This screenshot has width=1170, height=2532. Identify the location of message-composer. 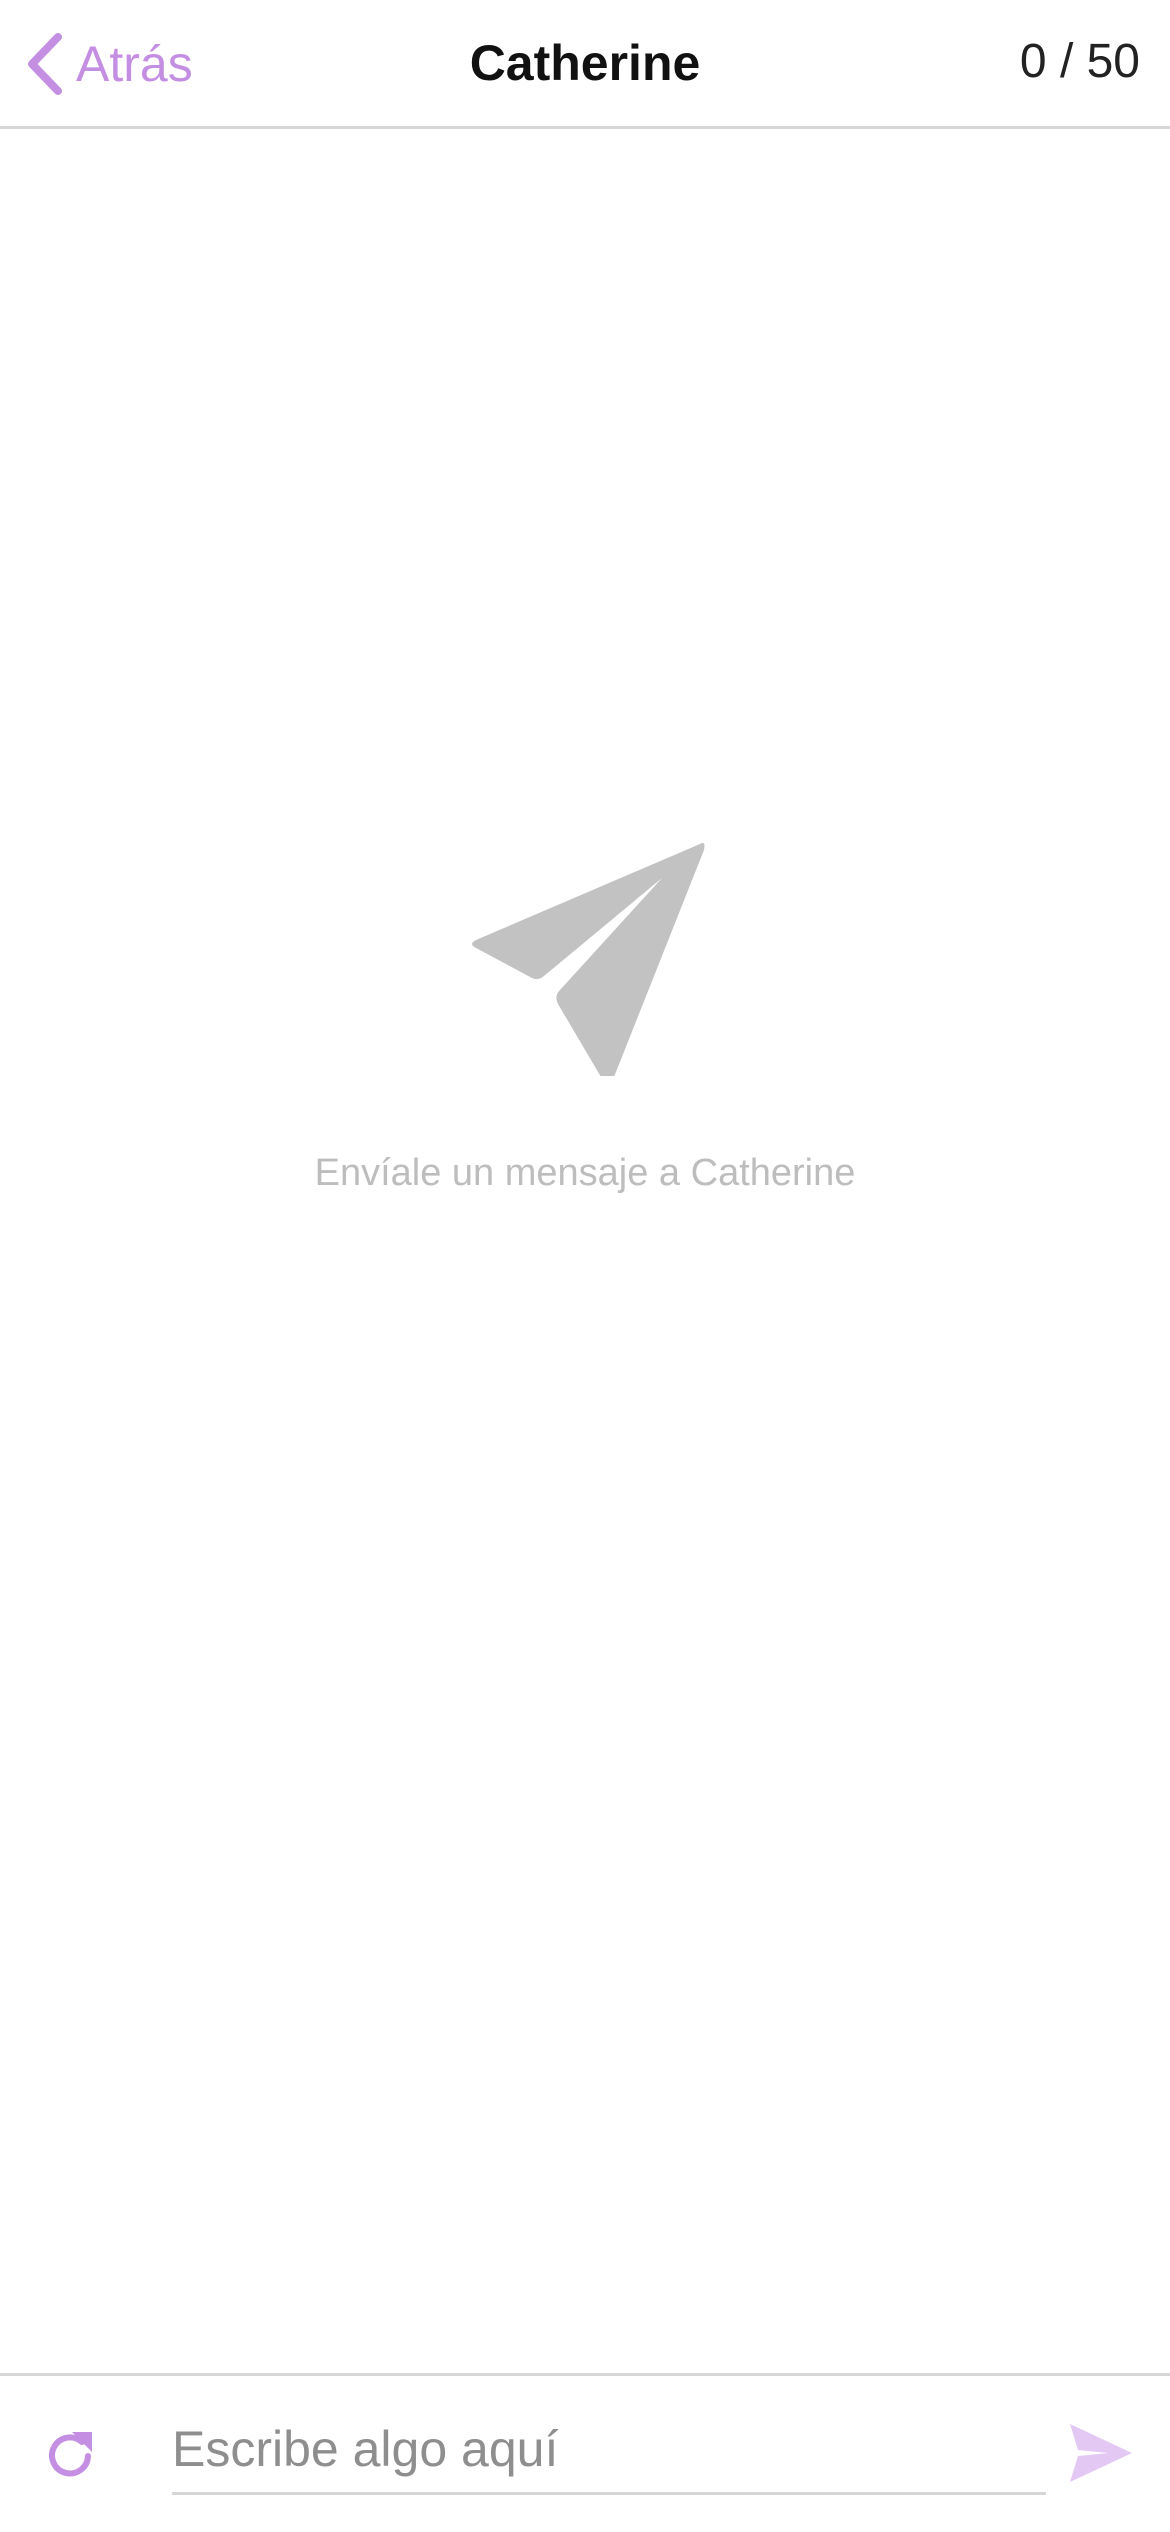
(585, 2452).